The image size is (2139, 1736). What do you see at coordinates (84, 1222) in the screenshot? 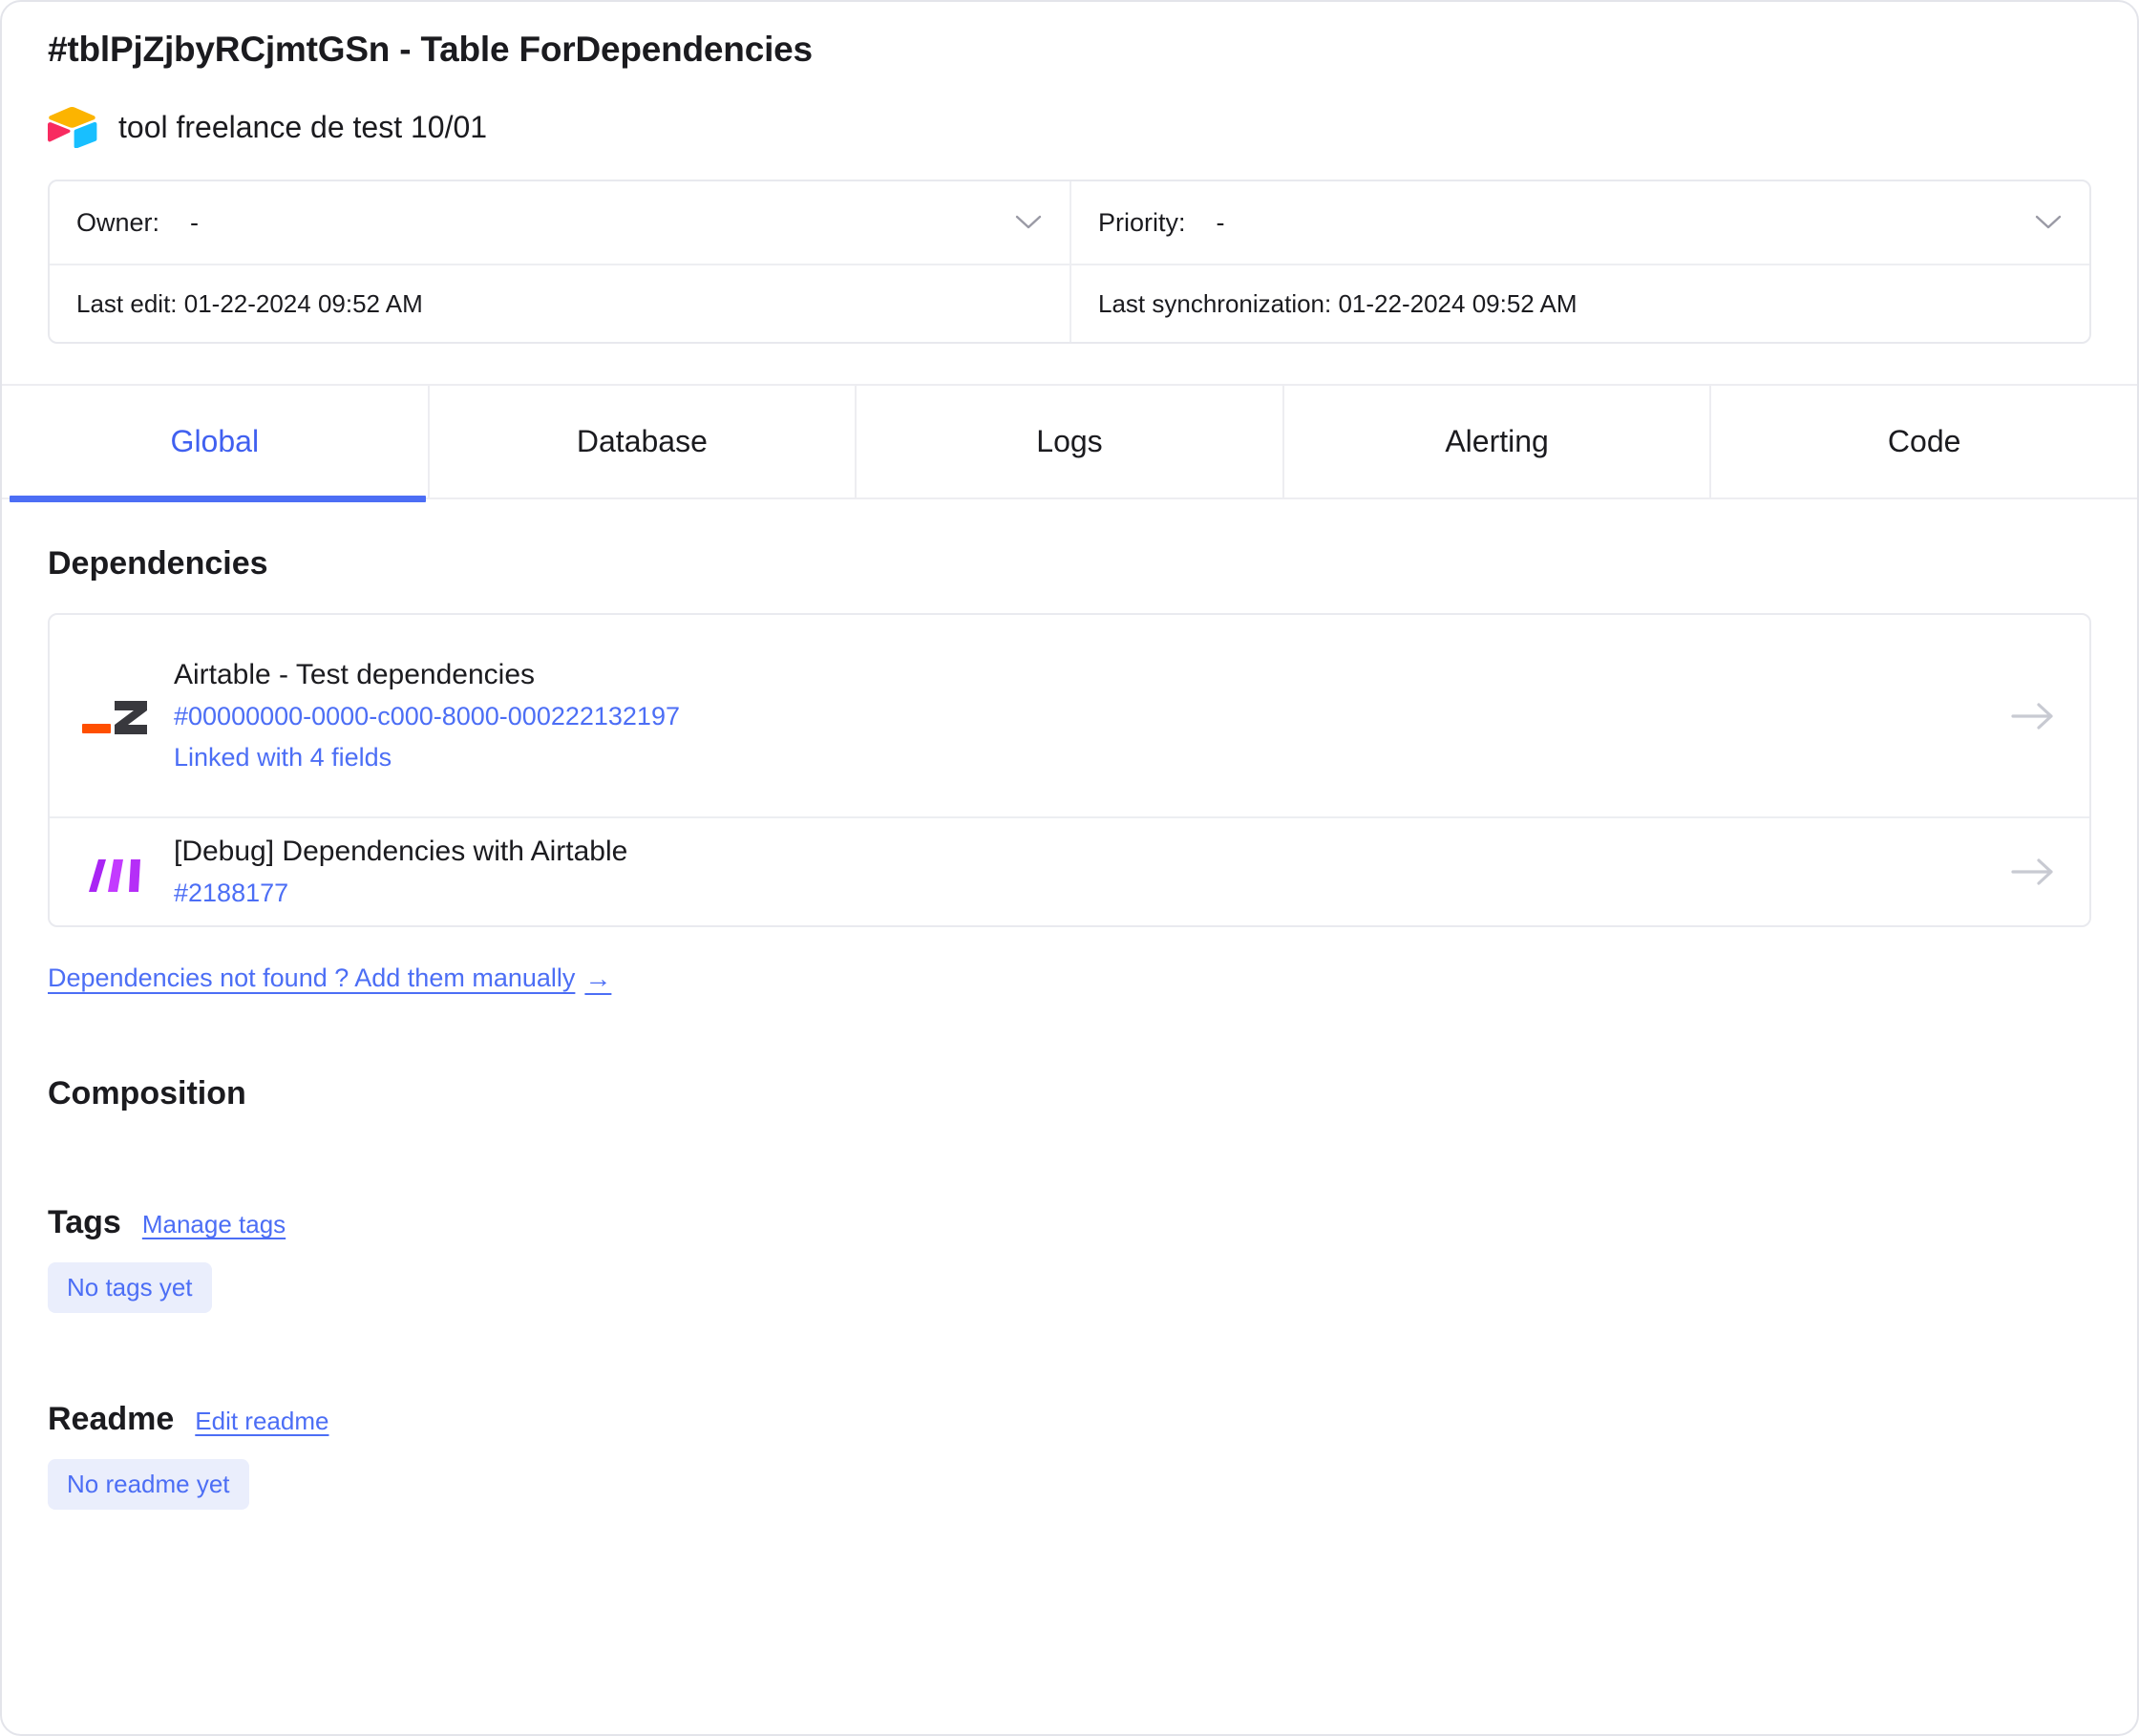
I see `tags-heading: Tags` at bounding box center [84, 1222].